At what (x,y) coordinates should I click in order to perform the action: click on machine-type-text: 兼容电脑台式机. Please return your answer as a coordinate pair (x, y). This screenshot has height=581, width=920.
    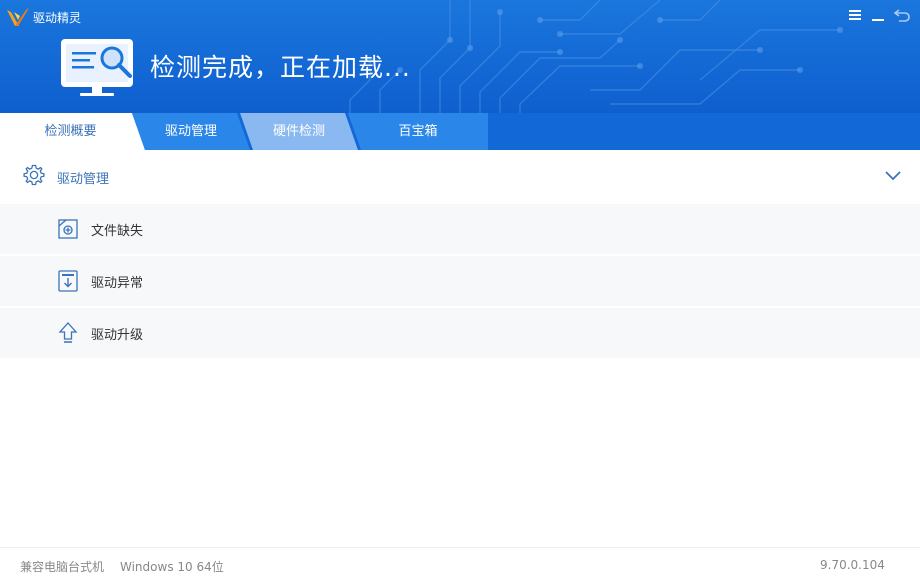
    Looking at the image, I should click on (62, 567).